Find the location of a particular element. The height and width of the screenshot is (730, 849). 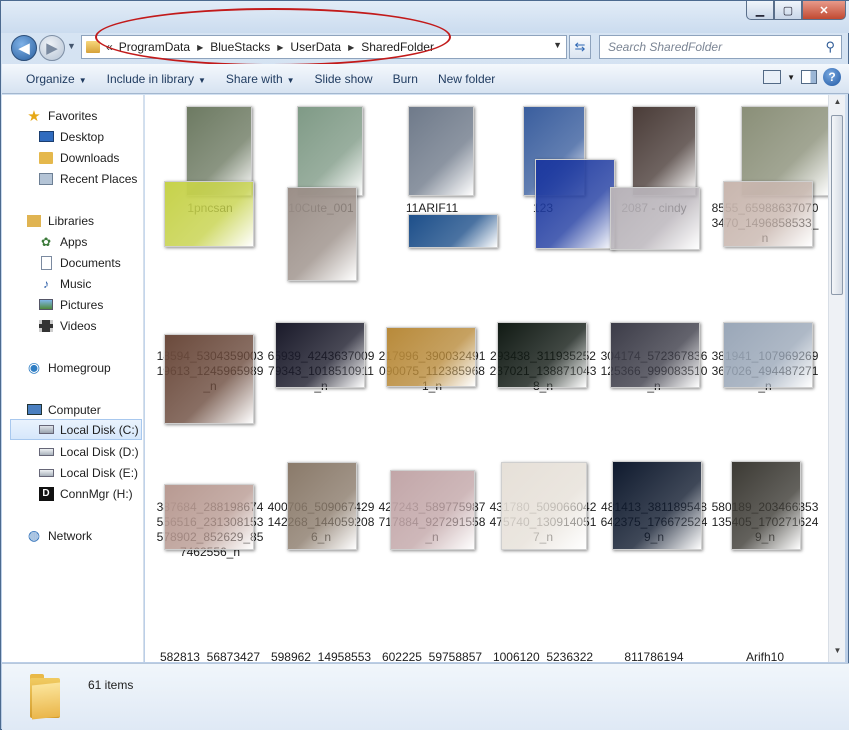

recent-places-icon is located at coordinates (46, 179).